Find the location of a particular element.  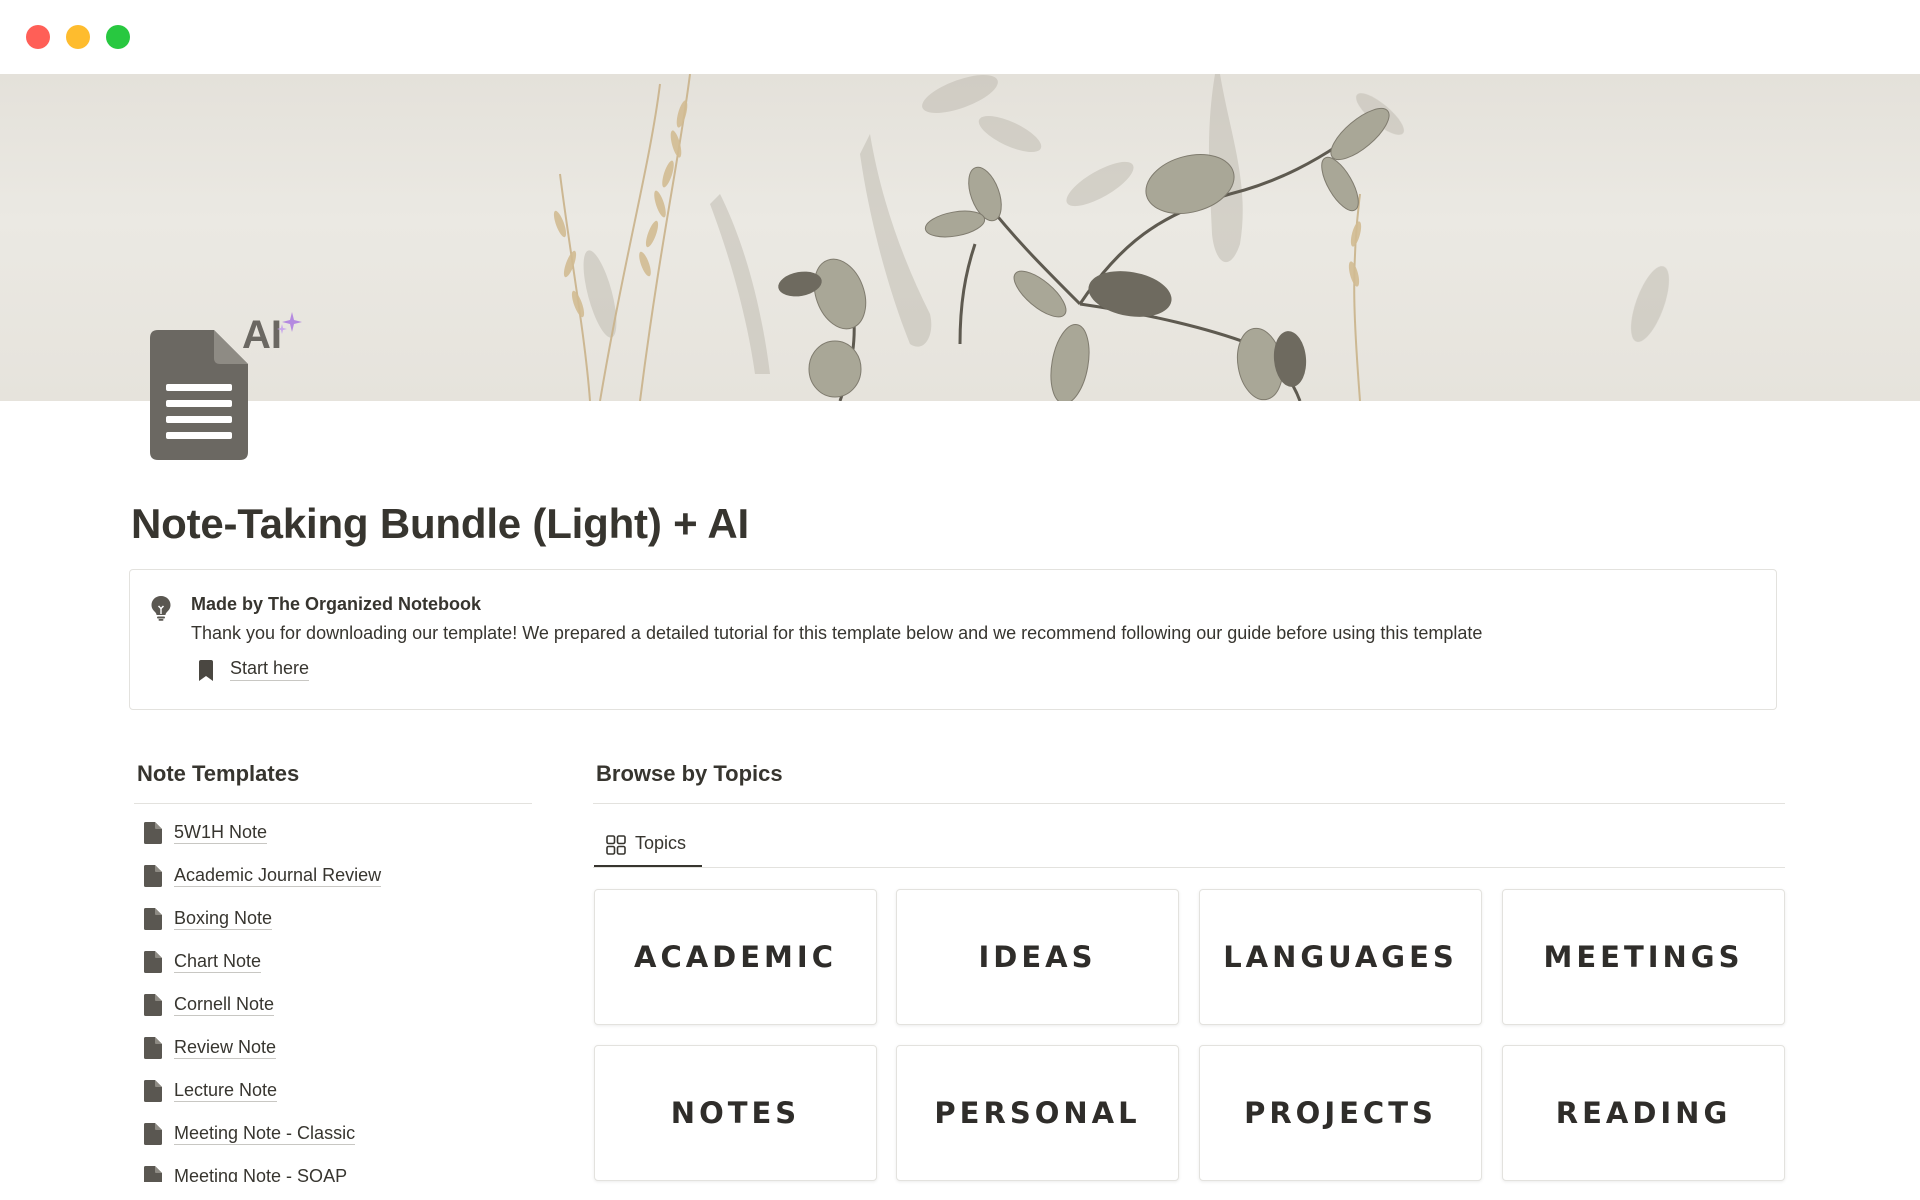

topic-card-personal: PERSONAL is located at coordinates (1037, 1113).